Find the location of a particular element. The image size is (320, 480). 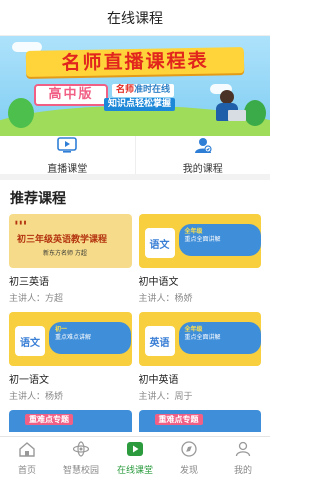

my-courses-button: 我的课程 is located at coordinates (202, 155).